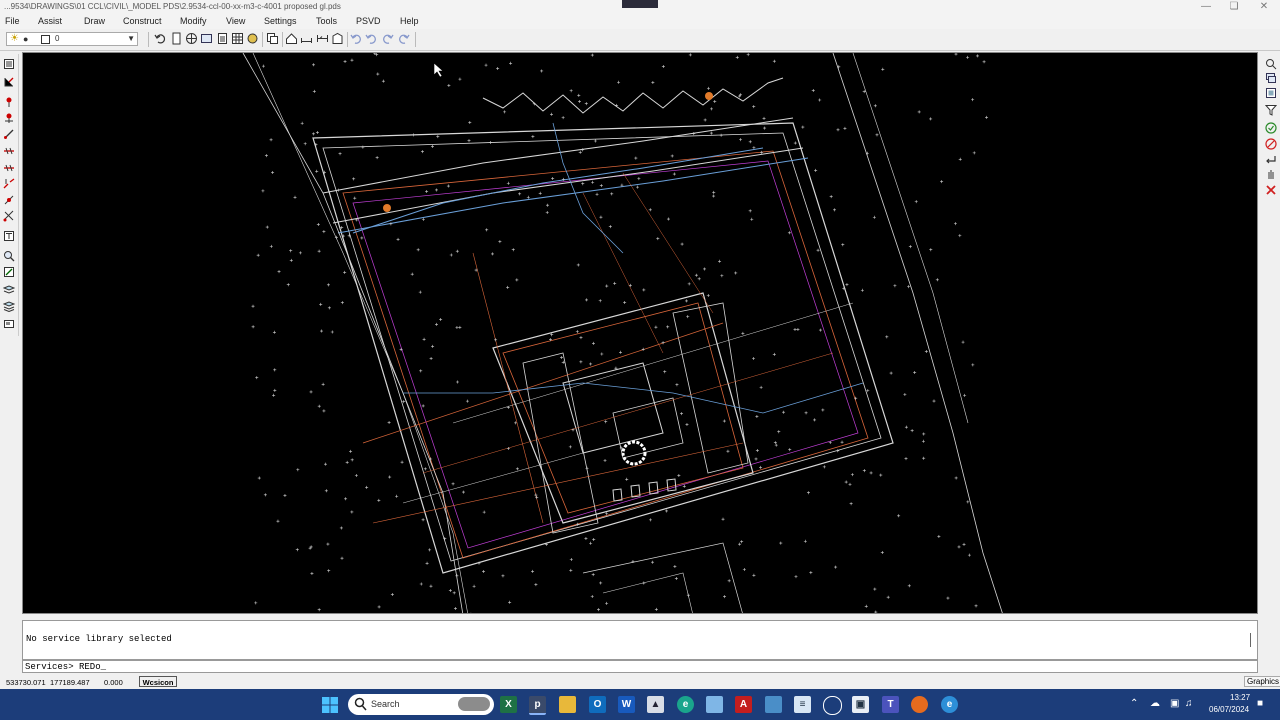 This screenshot has width=1280, height=720. What do you see at coordinates (176, 38) in the screenshot?
I see `page-icon` at bounding box center [176, 38].